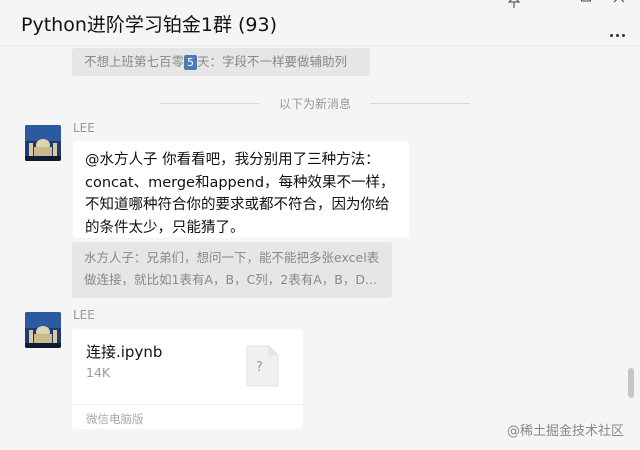 This screenshot has width=640, height=450. What do you see at coordinates (237, 205) in the screenshot?
I see `message-line: 不知道哪种符合你的要求或都不符合，因为你给` at bounding box center [237, 205].